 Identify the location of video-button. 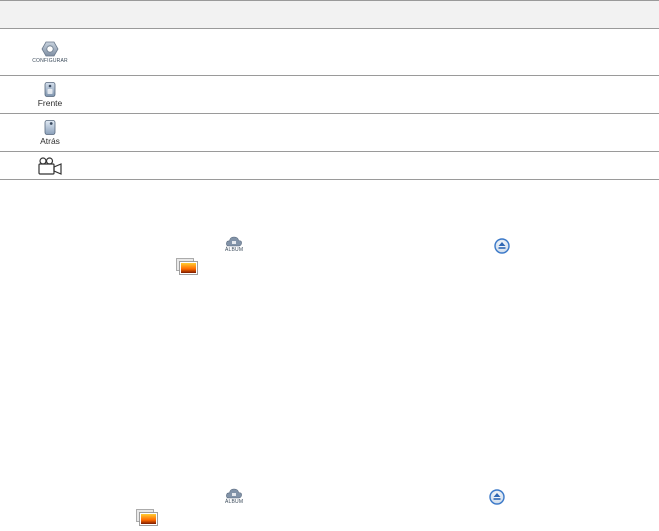
(50, 165).